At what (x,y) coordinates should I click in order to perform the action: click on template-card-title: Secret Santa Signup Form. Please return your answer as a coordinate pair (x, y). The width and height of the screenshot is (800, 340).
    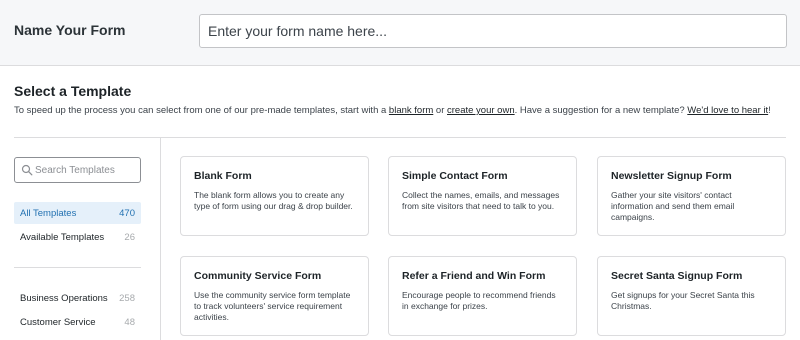
    Looking at the image, I should click on (677, 276).